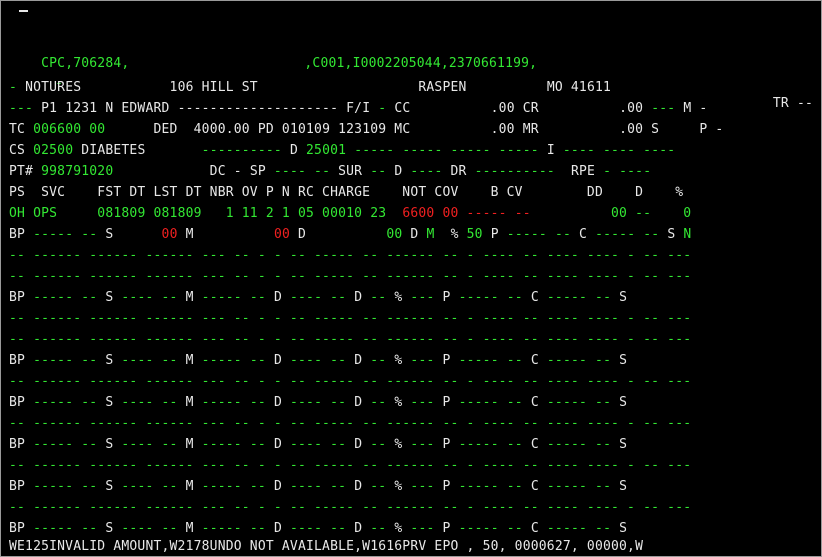  I want to click on field-text: 02500, so click(53, 150).